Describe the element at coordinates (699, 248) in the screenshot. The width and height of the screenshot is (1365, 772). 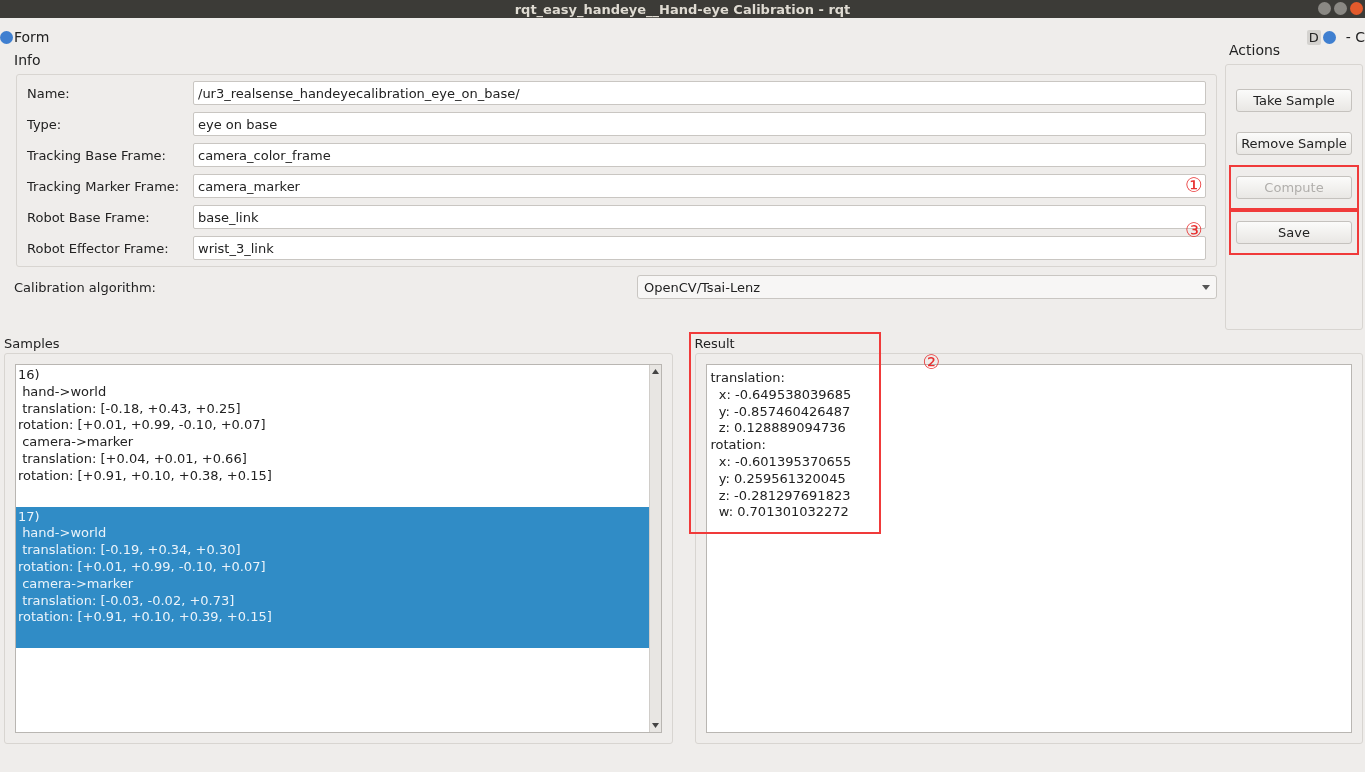
I see `text-field: wrist_3_link` at that location.